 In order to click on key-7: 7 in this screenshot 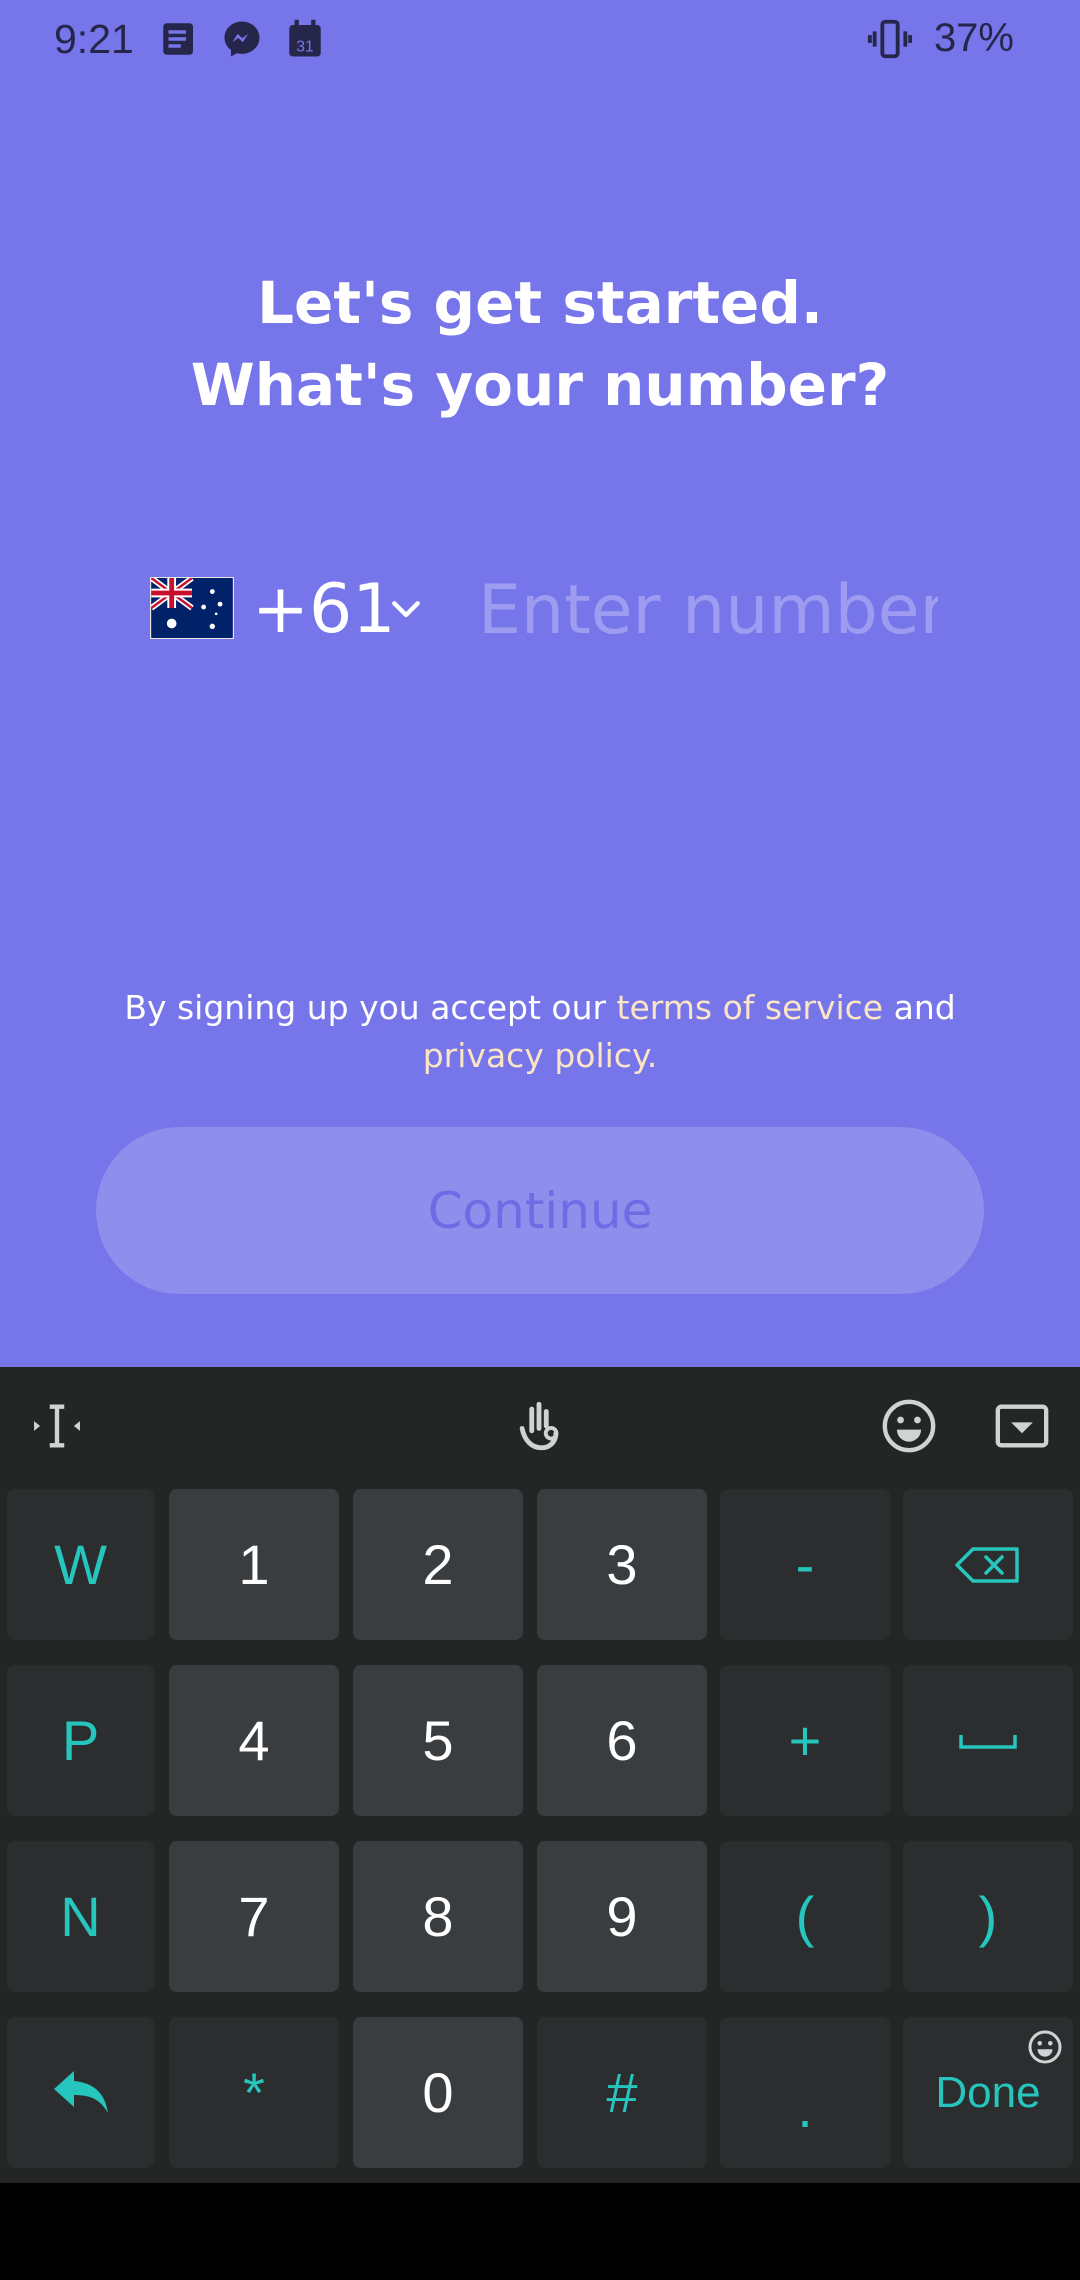, I will do `click(254, 1916)`.